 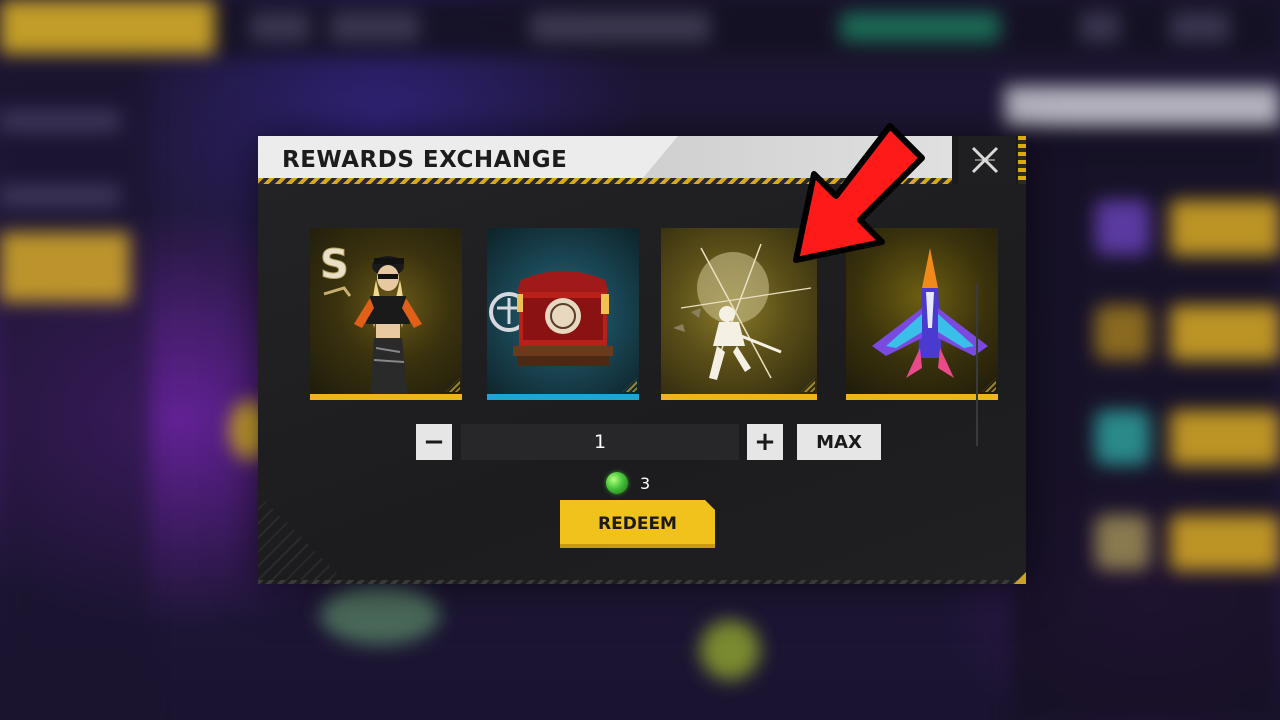 I want to click on annotation-arrow, so click(x=865, y=195).